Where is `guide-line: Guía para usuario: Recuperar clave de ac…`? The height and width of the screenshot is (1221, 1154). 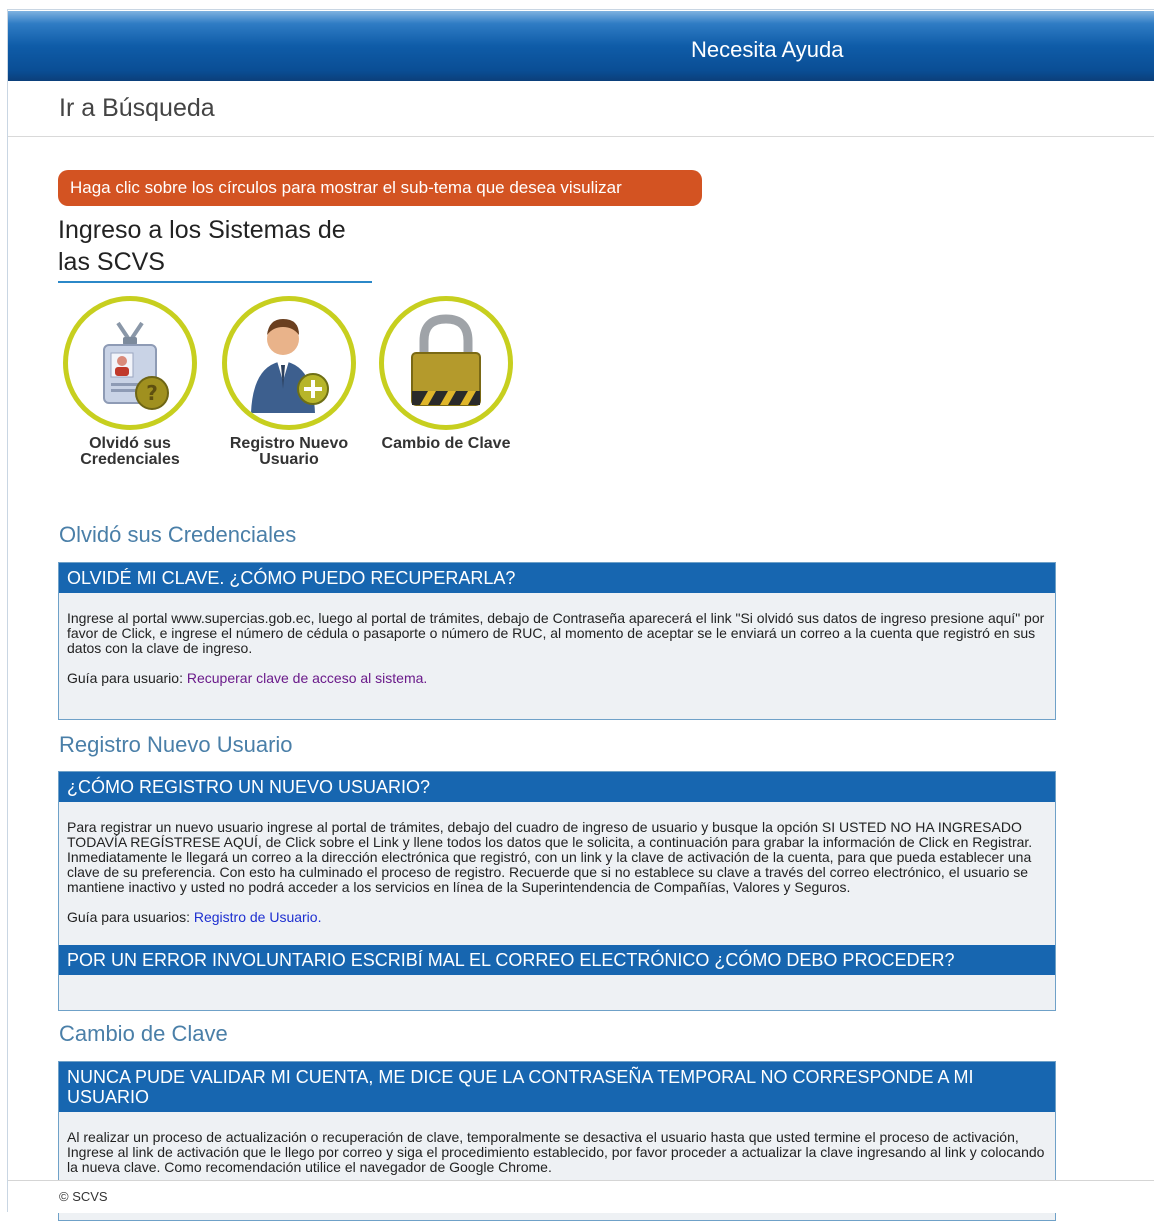
guide-line: Guía para usuario: Recuperar clave de ac… is located at coordinates (557, 678).